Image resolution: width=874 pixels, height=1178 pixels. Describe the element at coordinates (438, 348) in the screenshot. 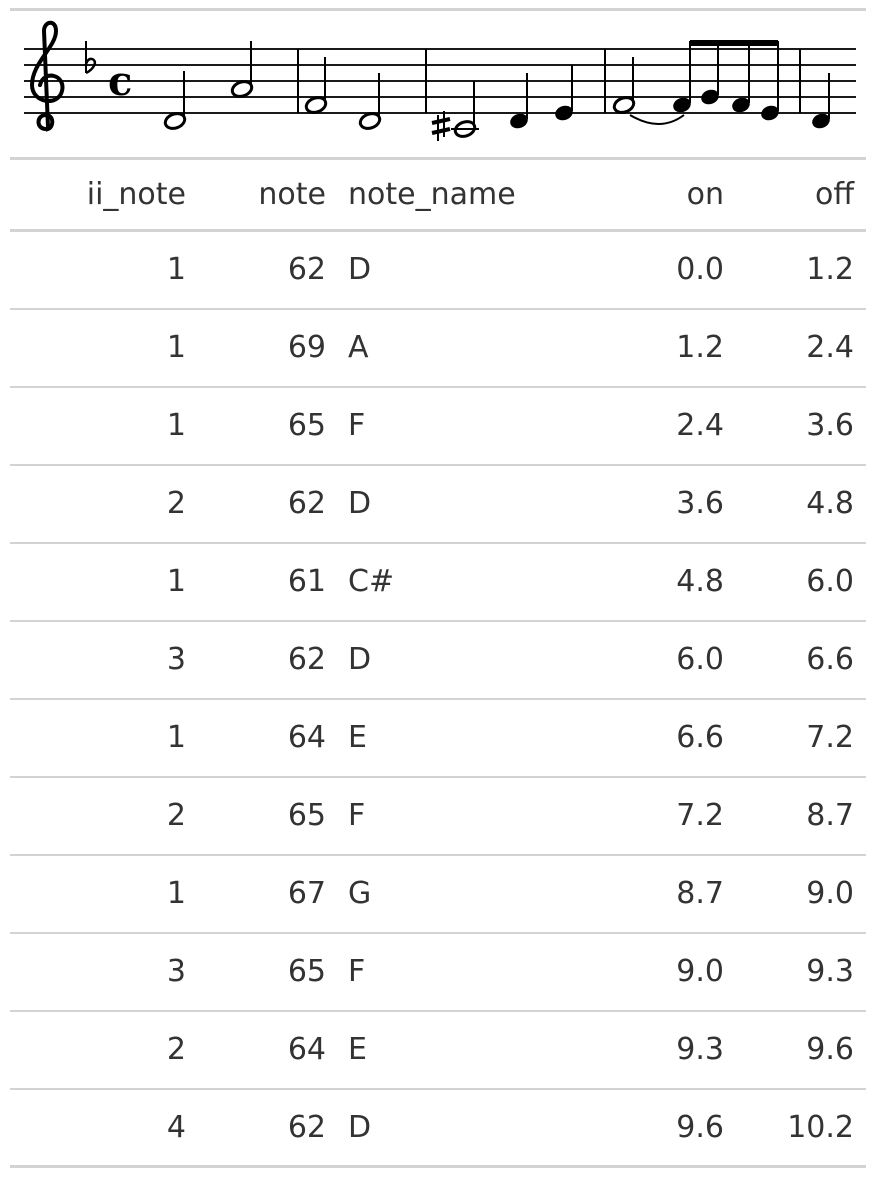

I see `table-row: 1 69 A 1.2 2.4` at that location.